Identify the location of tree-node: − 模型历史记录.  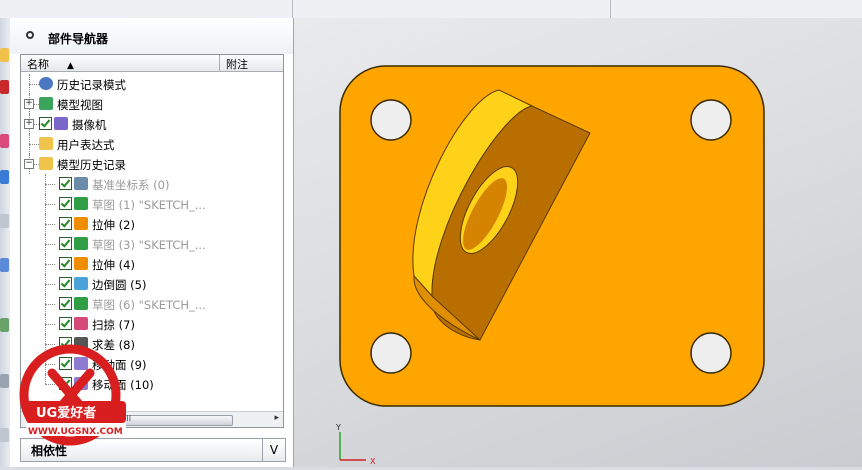
(152, 164).